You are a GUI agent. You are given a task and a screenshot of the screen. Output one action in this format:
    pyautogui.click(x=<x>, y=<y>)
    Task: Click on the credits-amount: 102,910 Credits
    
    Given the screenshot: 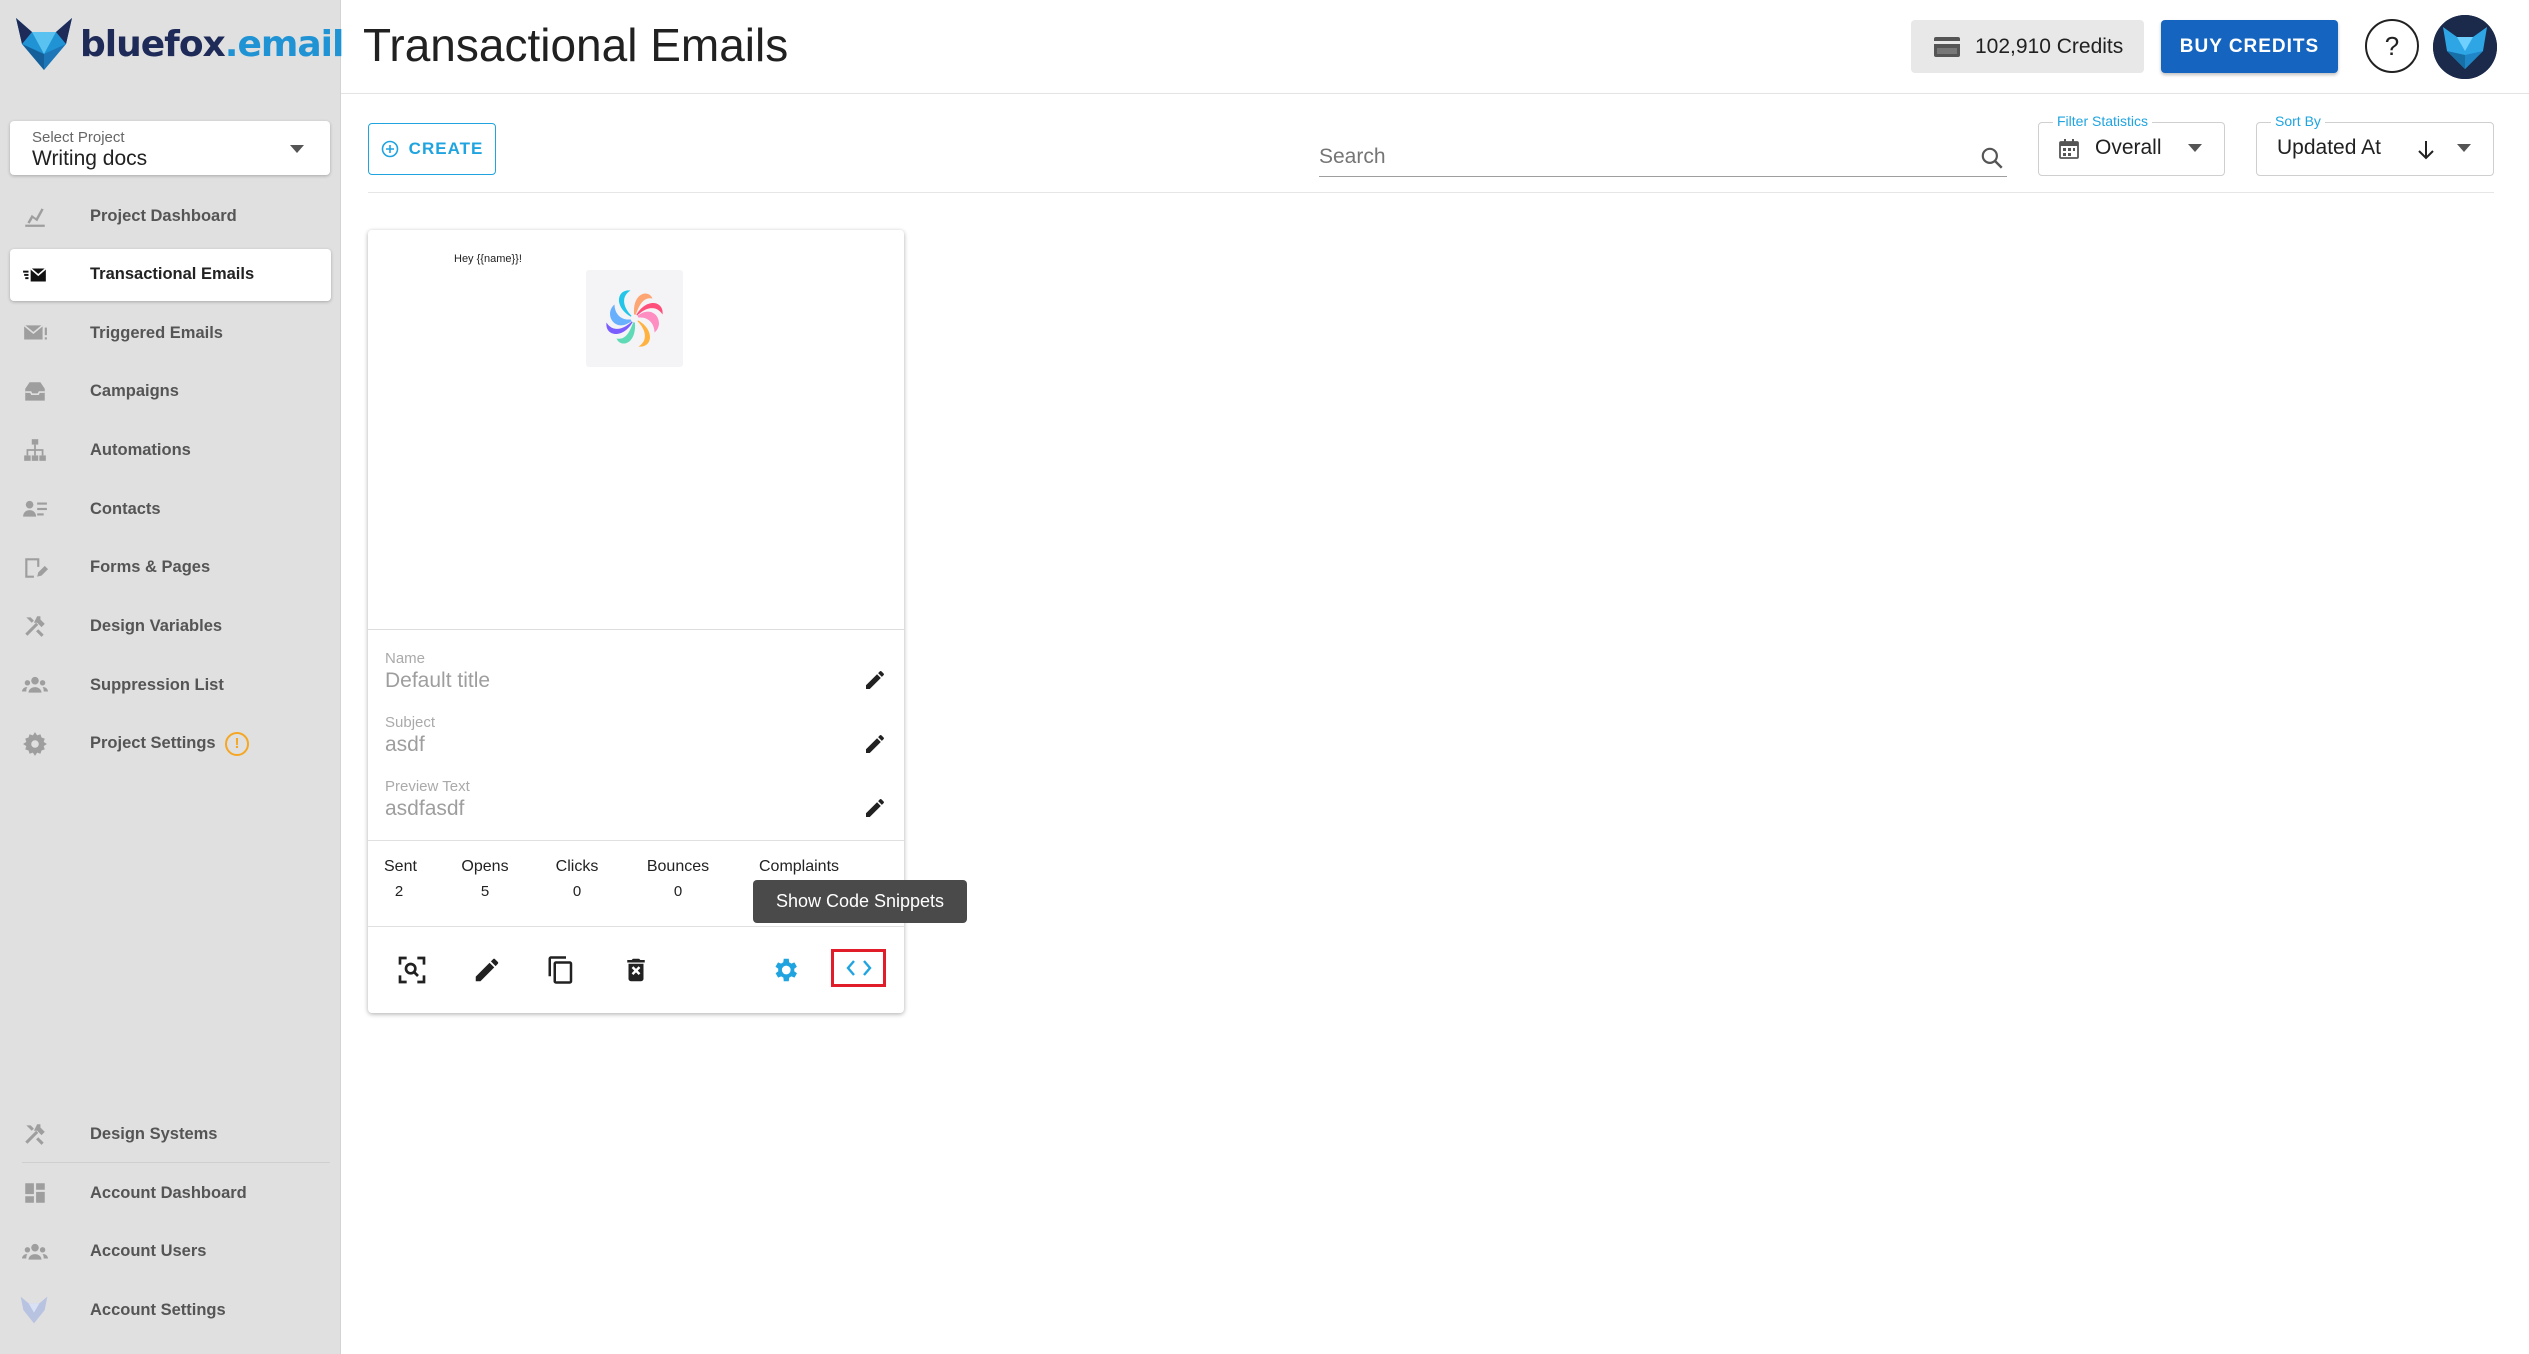 What is the action you would take?
    pyautogui.click(x=2049, y=46)
    